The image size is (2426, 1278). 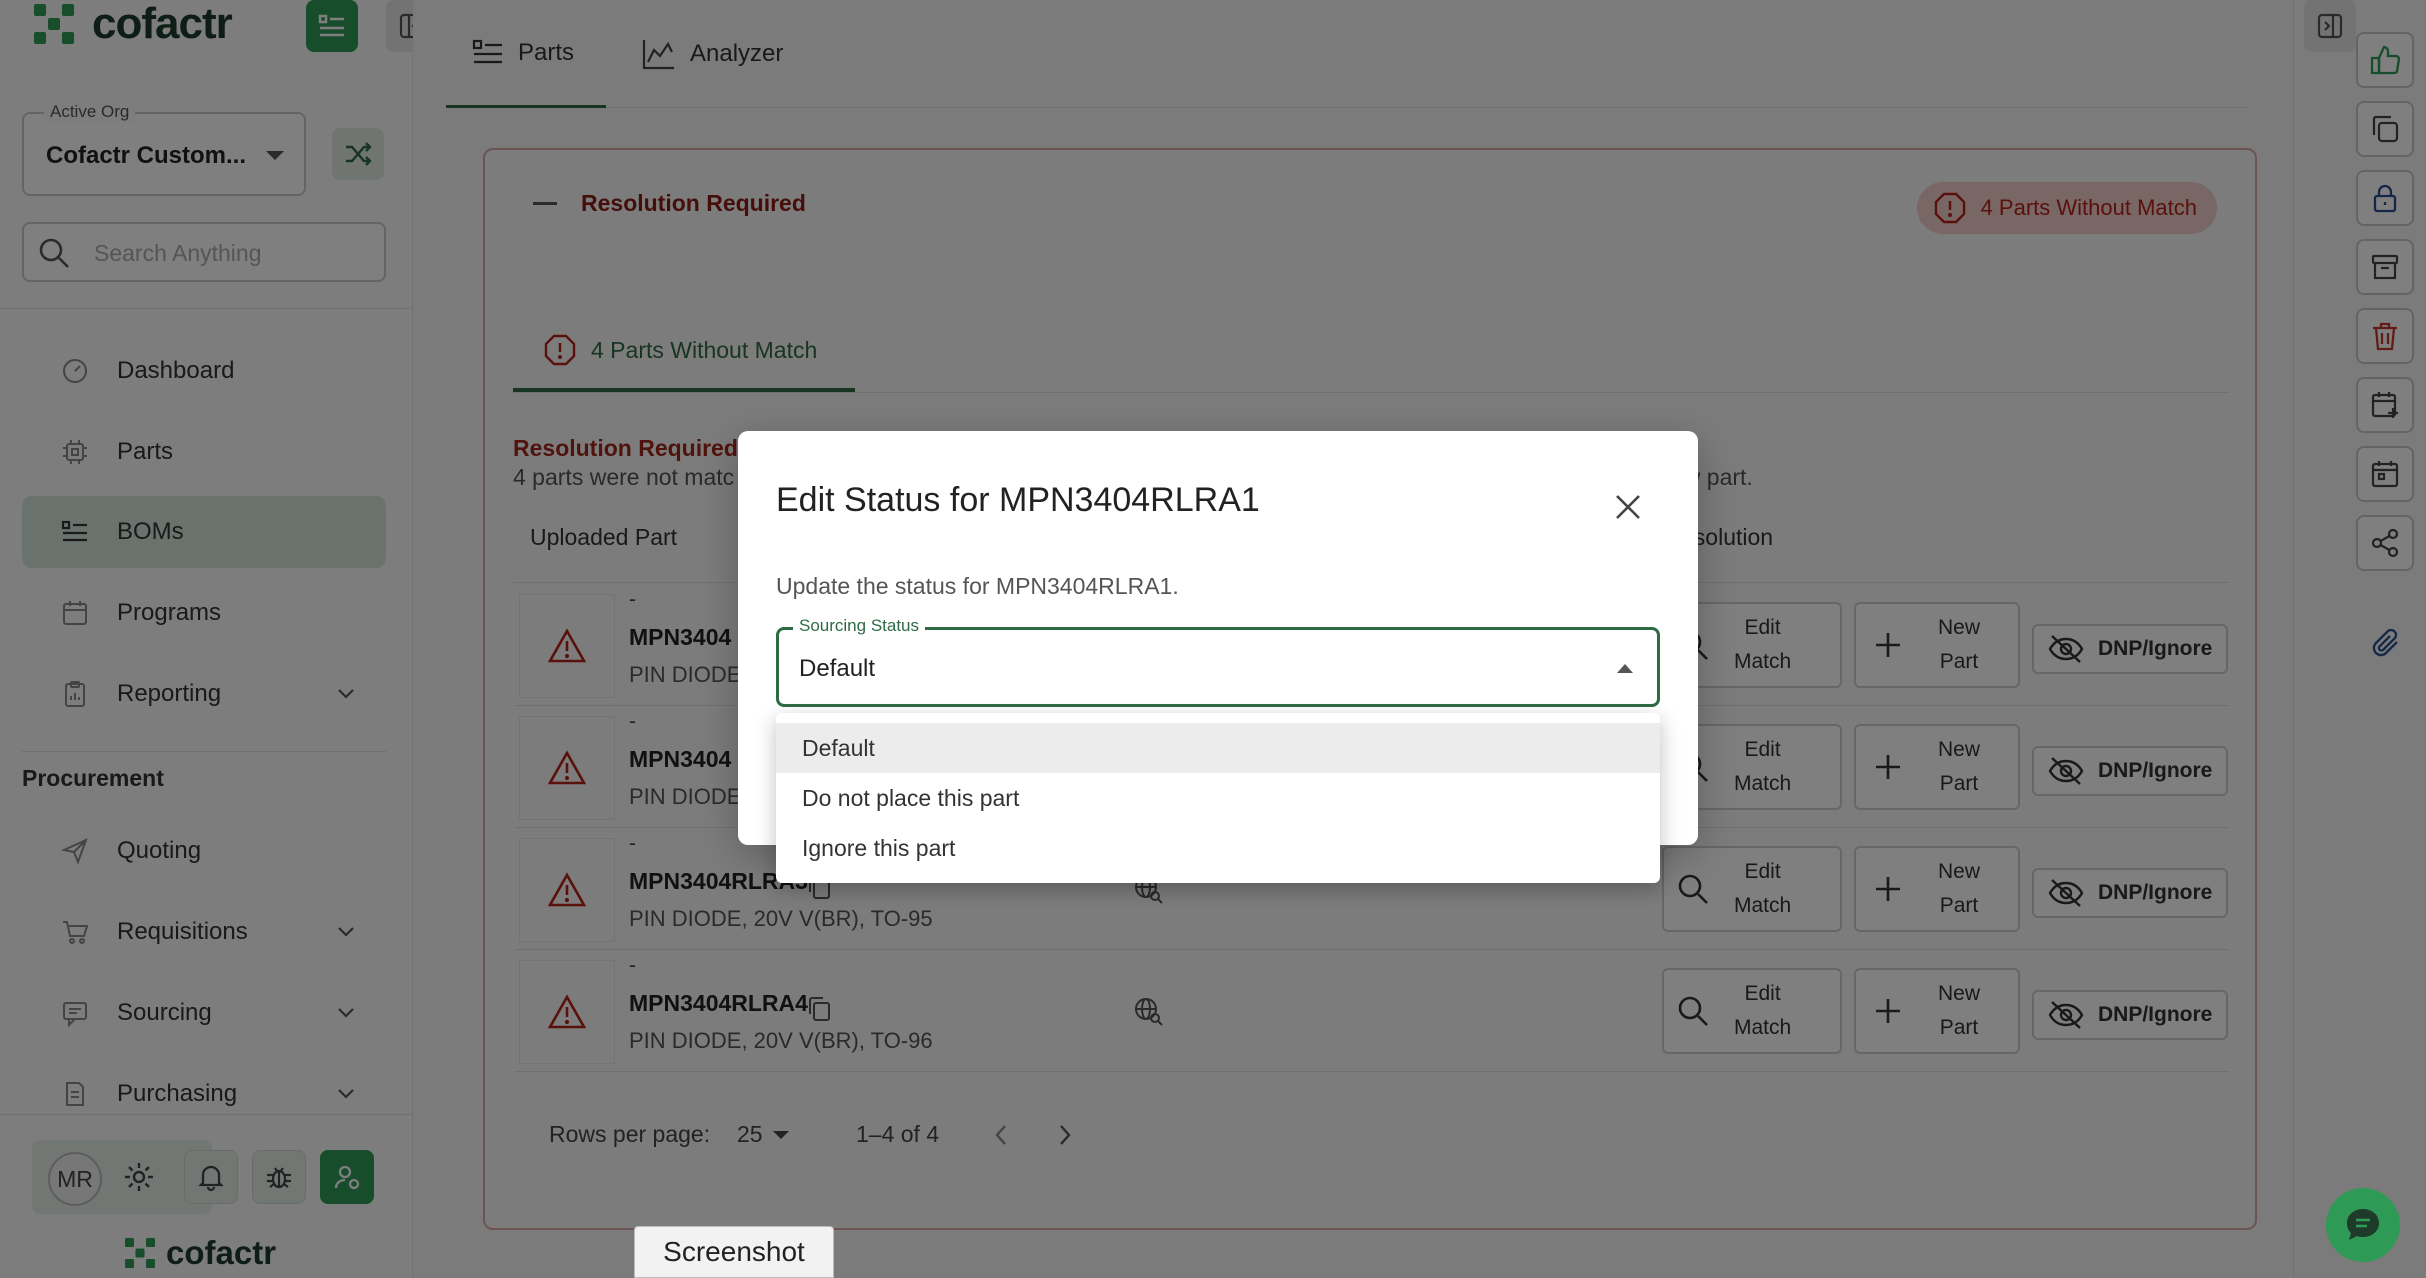 What do you see at coordinates (1218, 748) in the screenshot?
I see `option-default: Default` at bounding box center [1218, 748].